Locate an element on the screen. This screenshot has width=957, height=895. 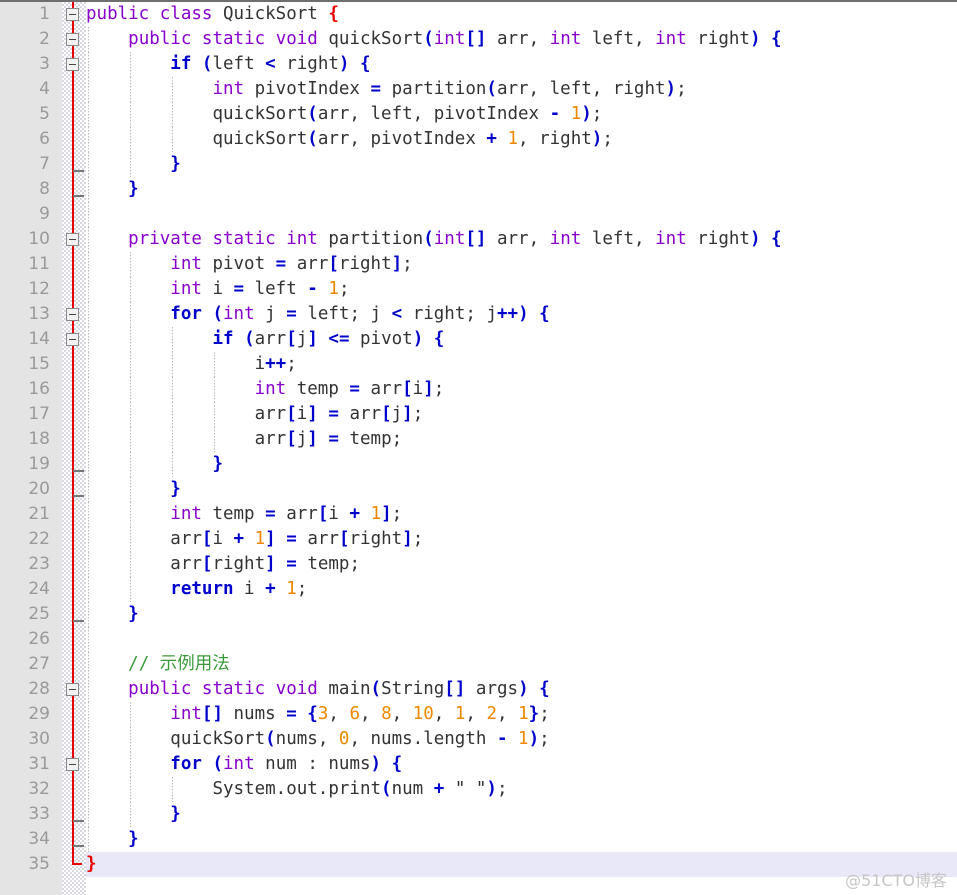
code-line: 14 if (arr[j] <= pivot) { is located at coordinates (478, 339).